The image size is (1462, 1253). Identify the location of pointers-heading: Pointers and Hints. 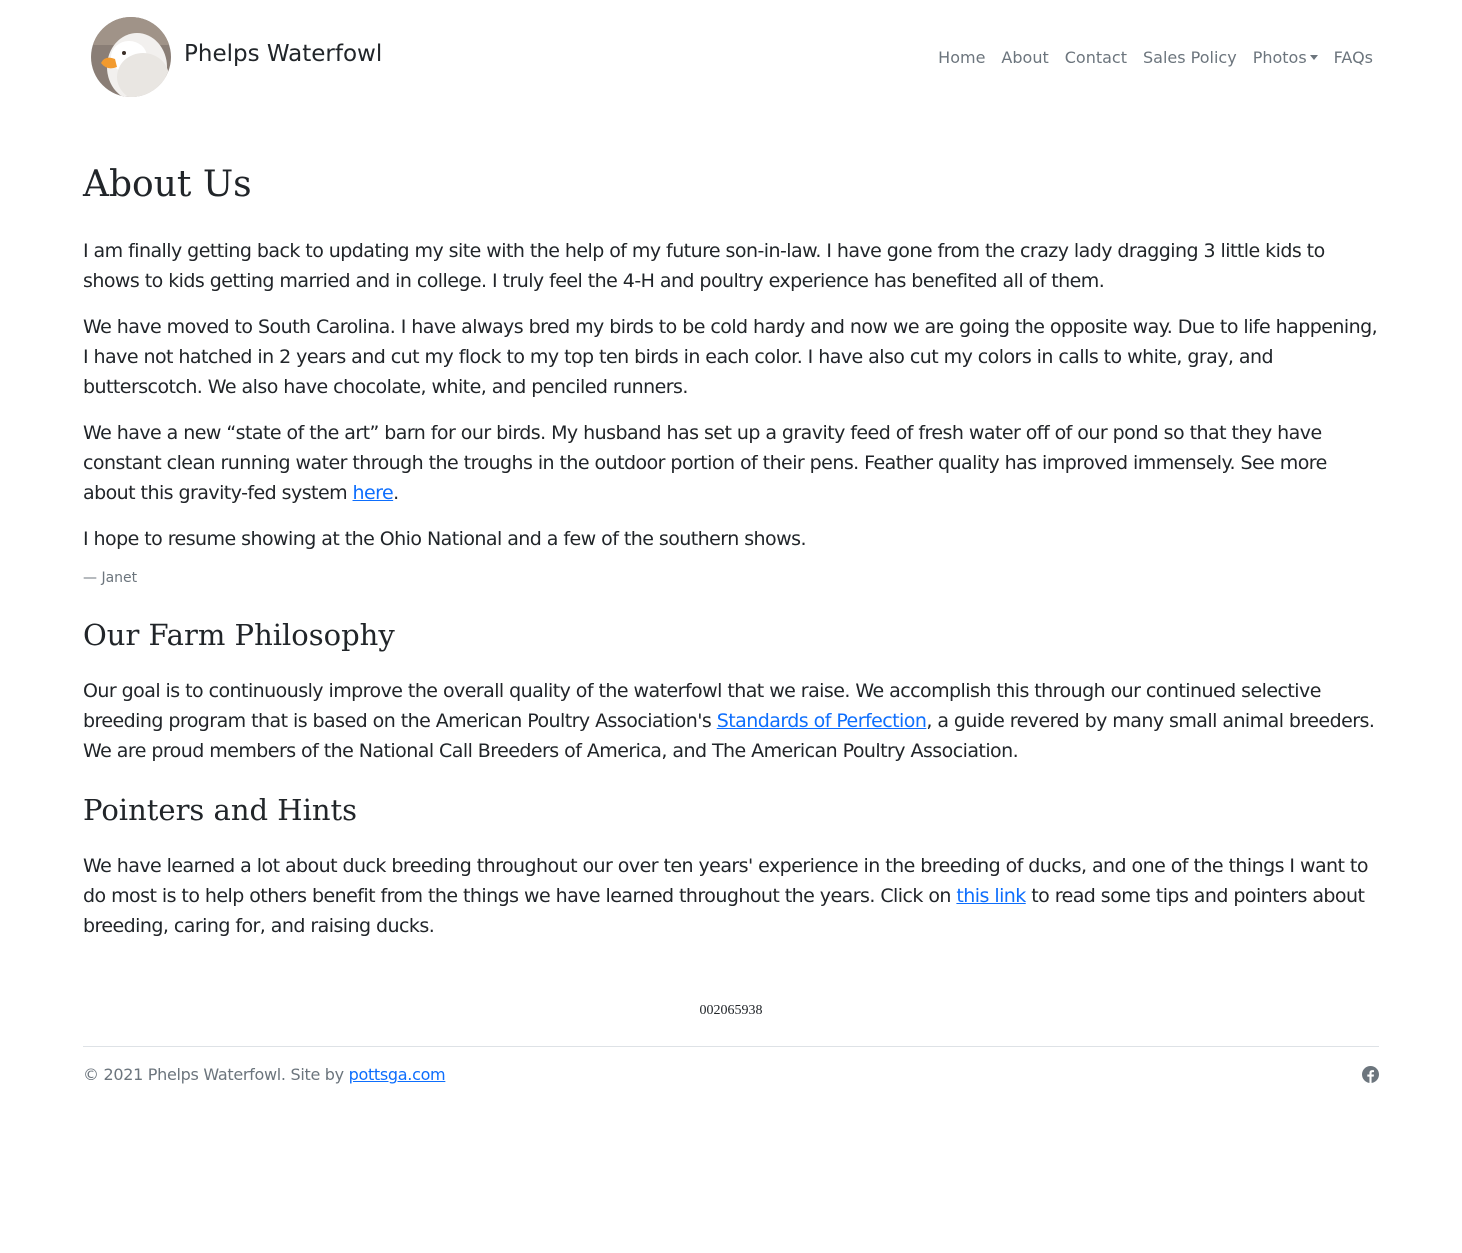
(220, 810).